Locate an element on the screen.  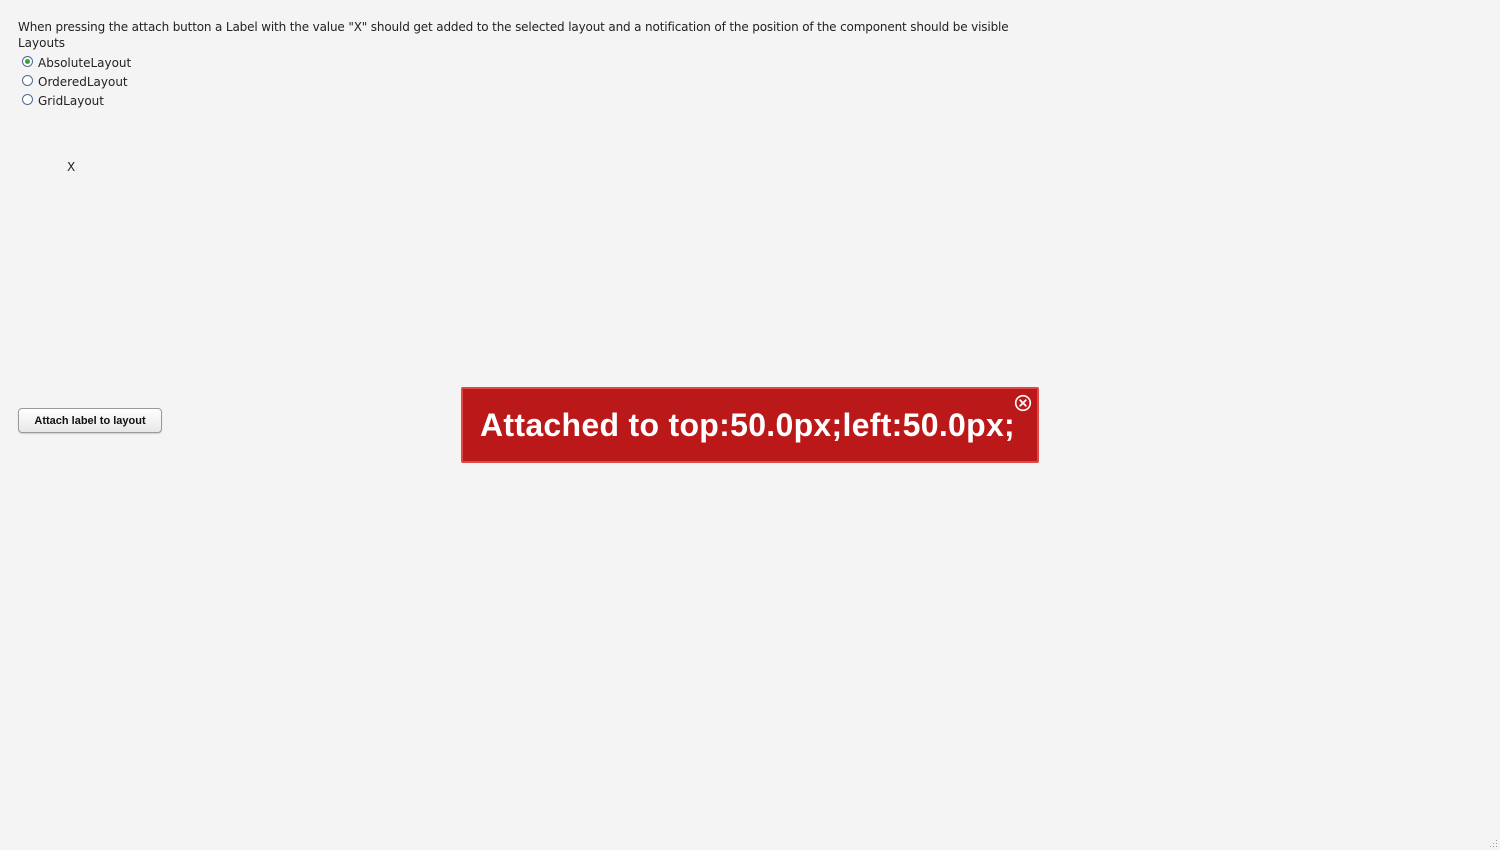
notification-tray: Attached to top:50.0px;left:50.0px; is located at coordinates (750, 425).